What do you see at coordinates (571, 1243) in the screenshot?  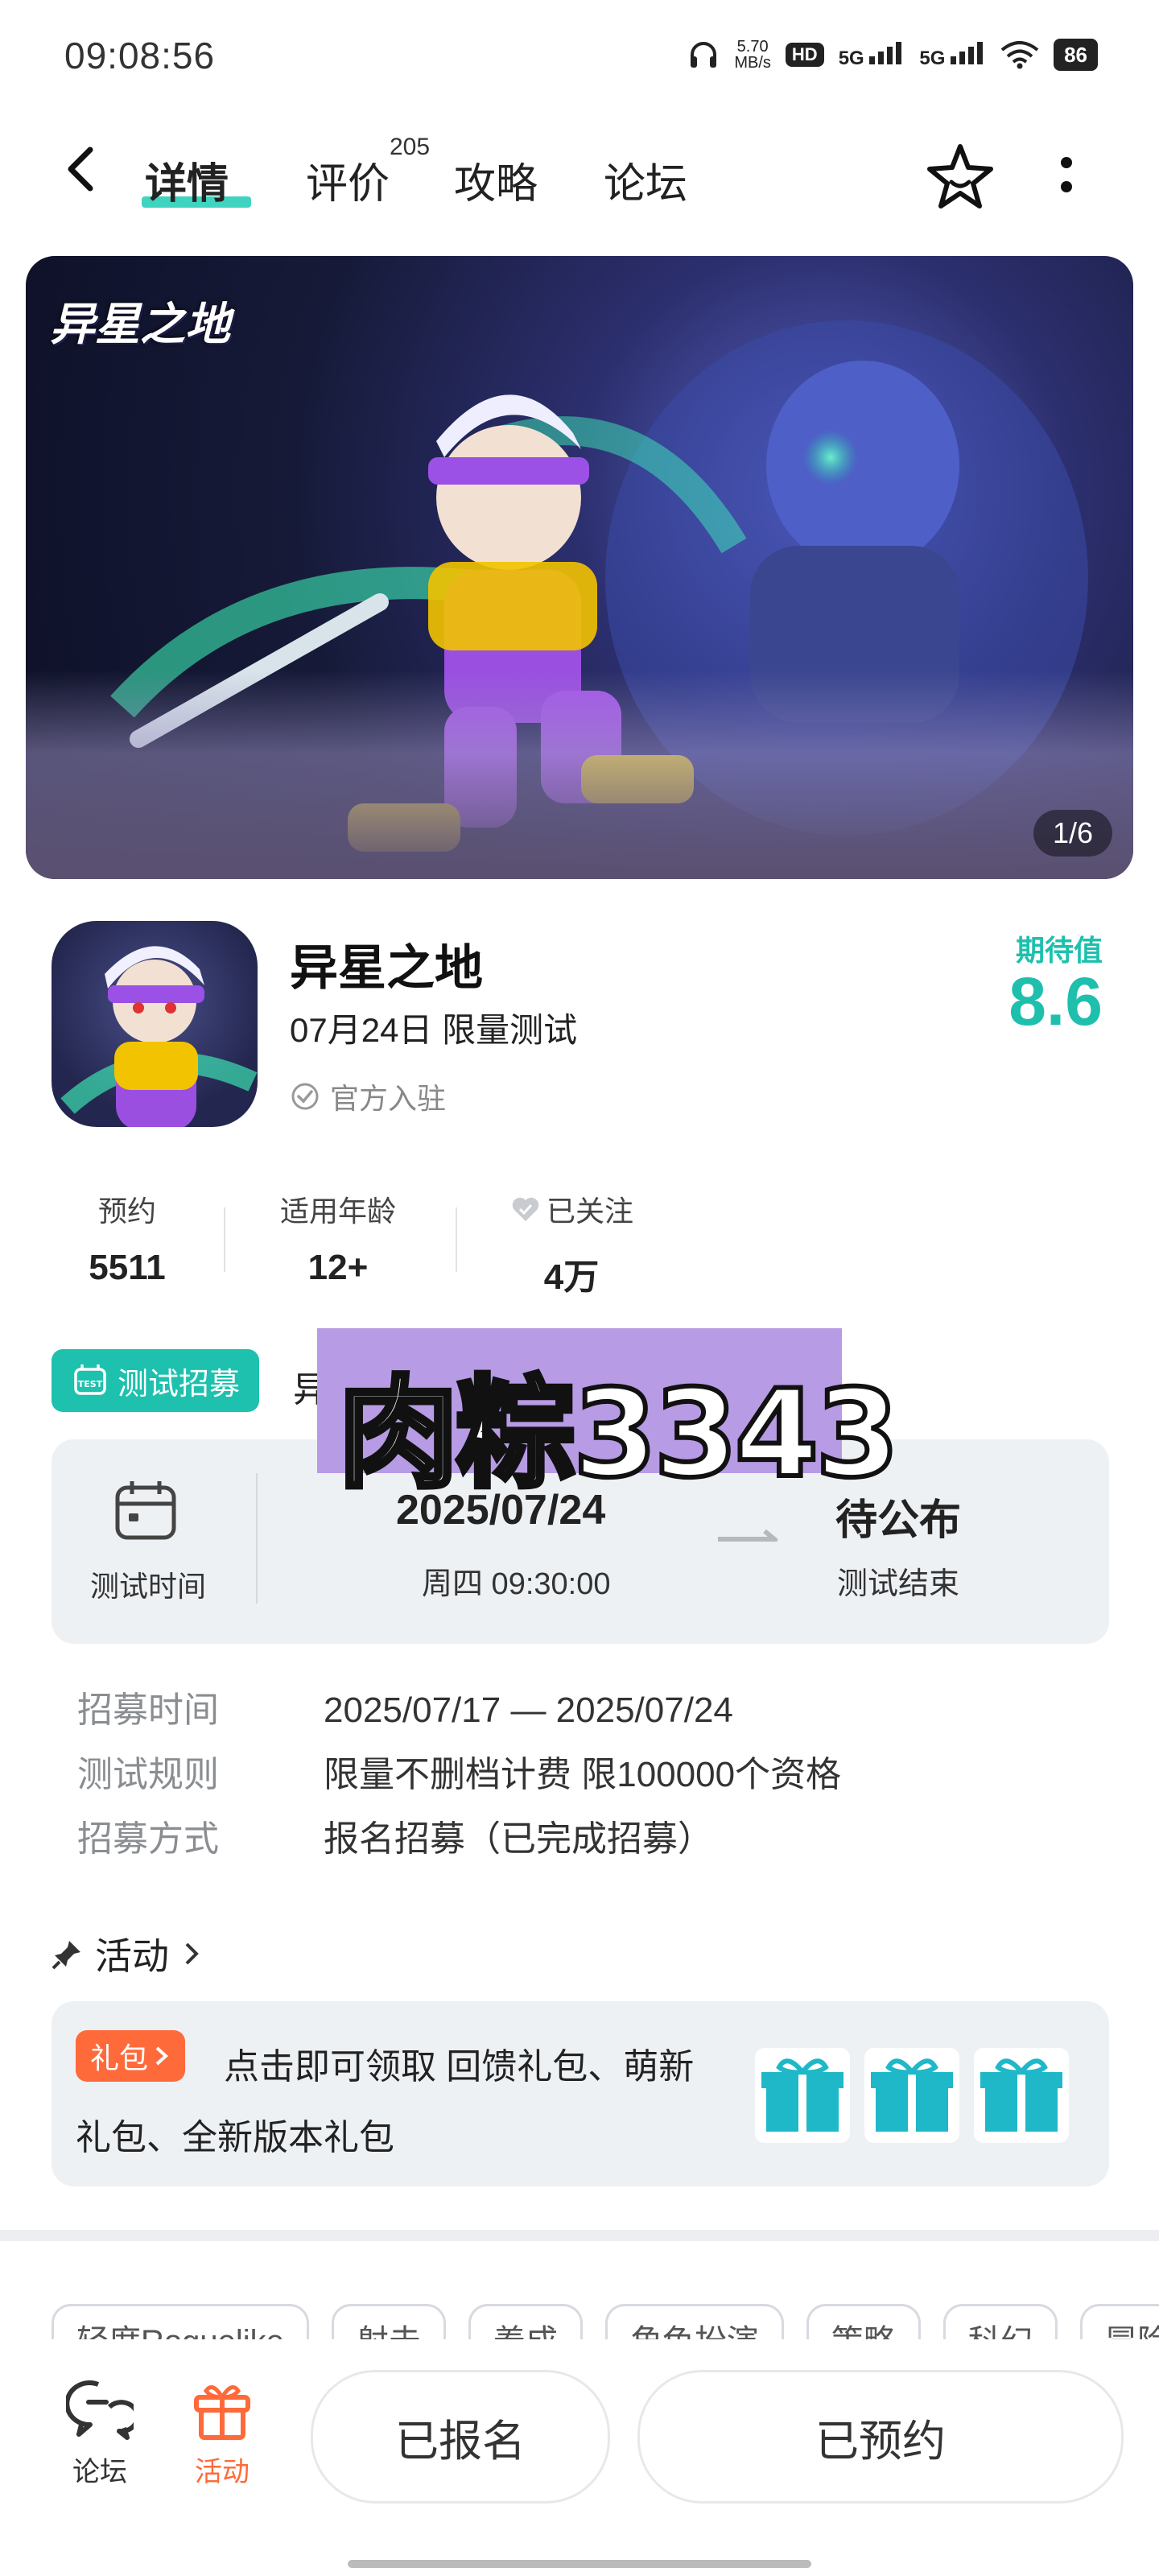 I see `stat-followers: 已关注 4万` at bounding box center [571, 1243].